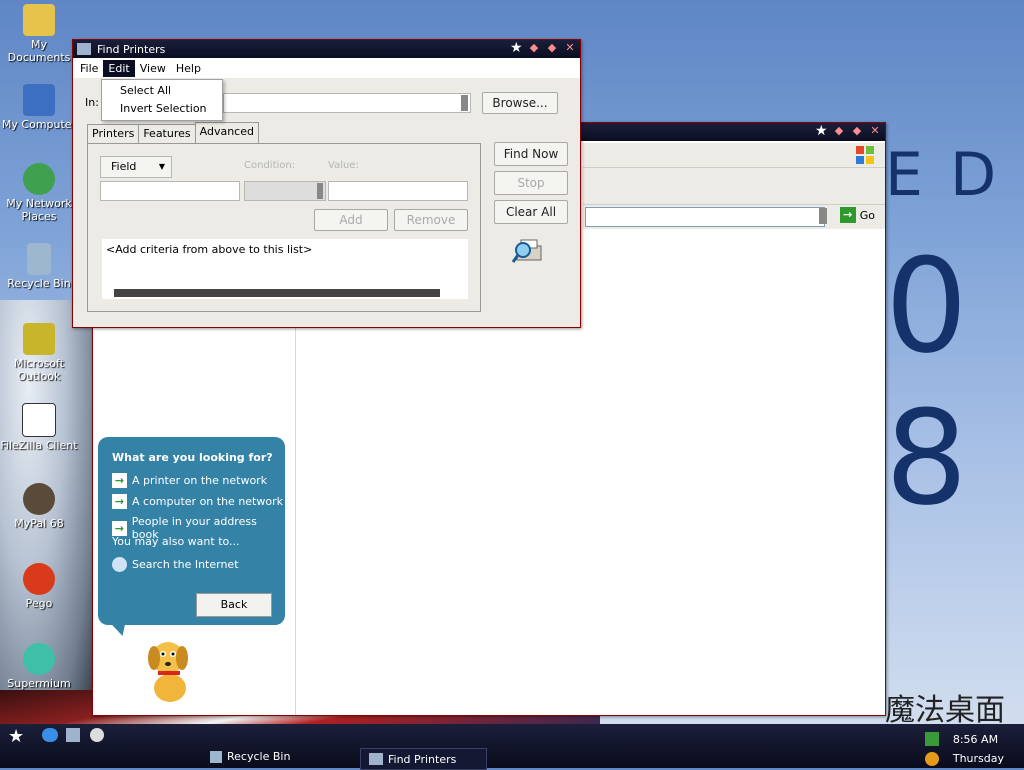 The width and height of the screenshot is (1024, 770). Describe the element at coordinates (531, 212) in the screenshot. I see `clear-all-button: Clear All` at that location.